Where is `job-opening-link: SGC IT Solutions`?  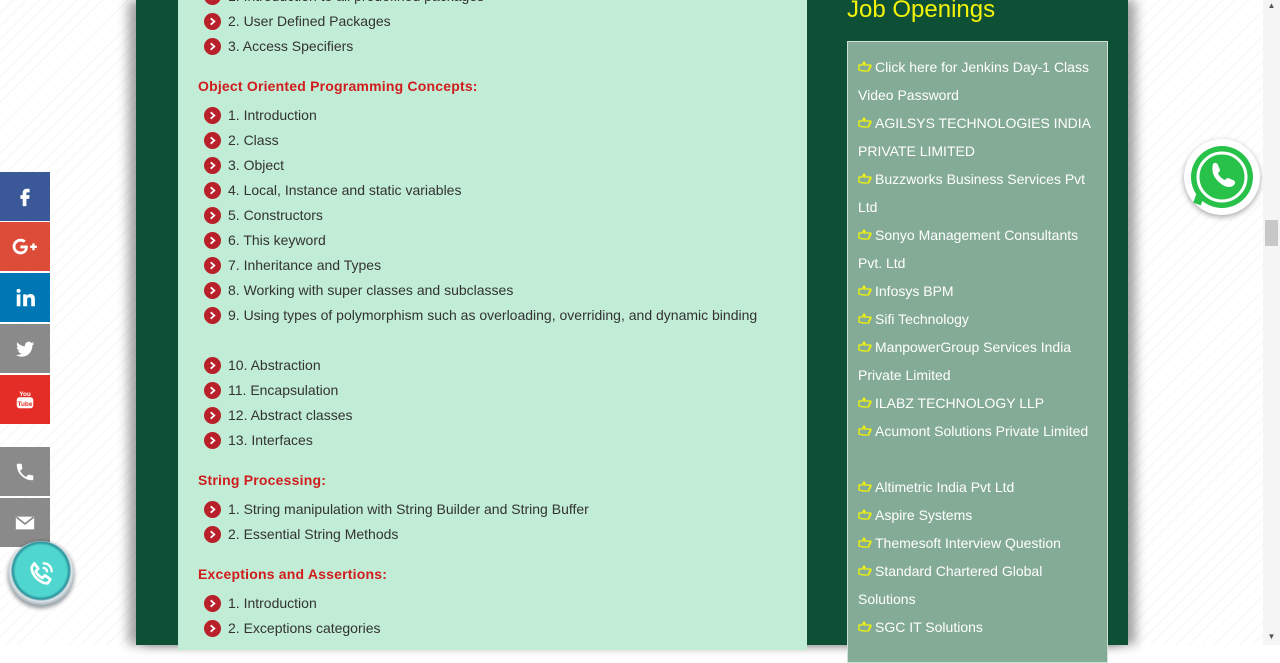 job-opening-link: SGC IT Solutions is located at coordinates (978, 627).